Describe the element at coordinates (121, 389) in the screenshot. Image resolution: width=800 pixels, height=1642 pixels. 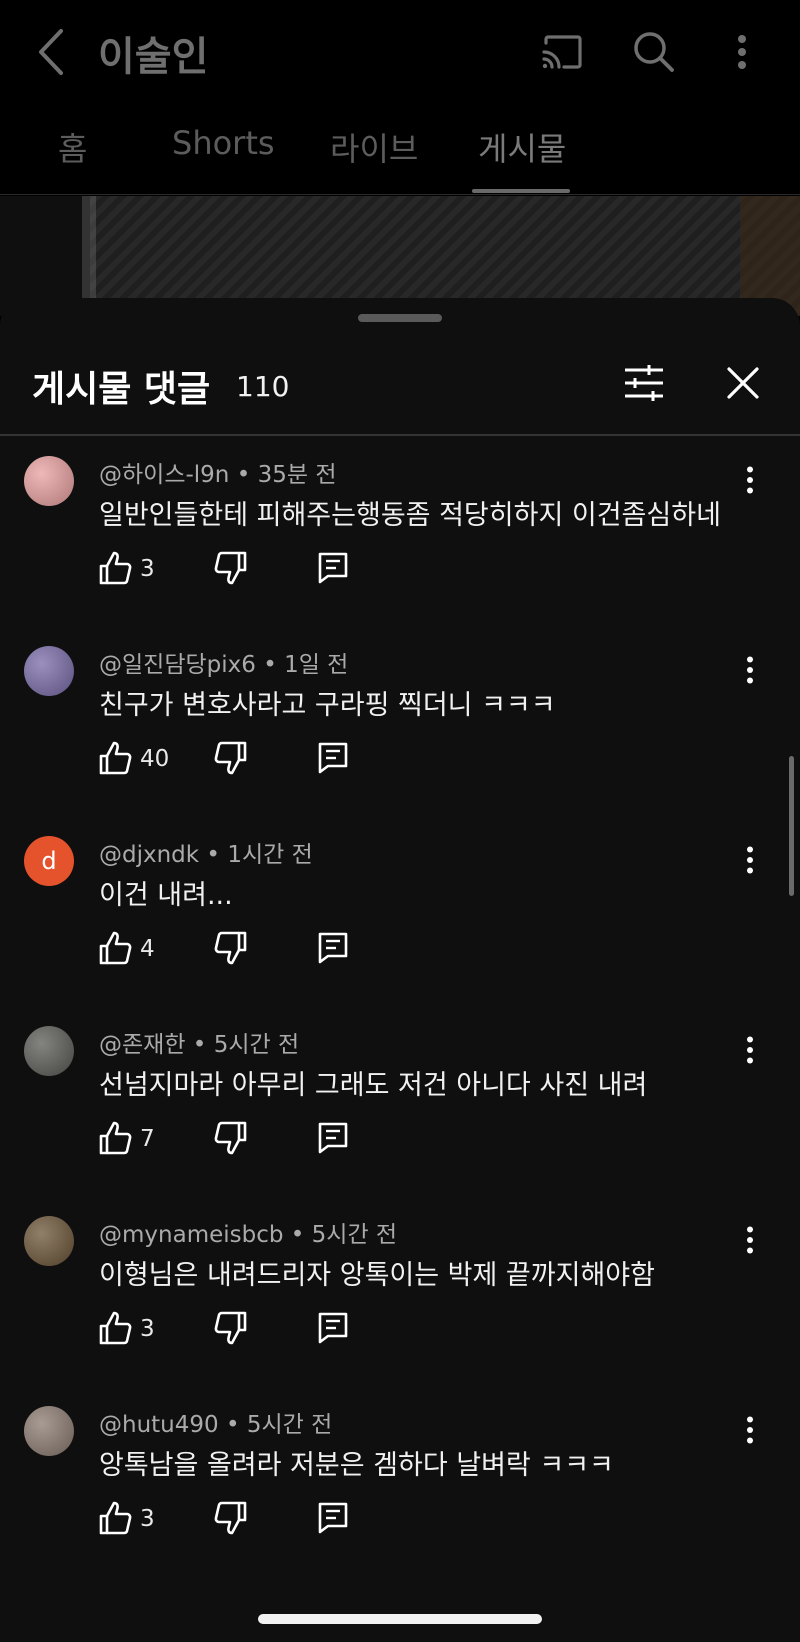
I see `sheet-title: 게시물 댓글` at that location.